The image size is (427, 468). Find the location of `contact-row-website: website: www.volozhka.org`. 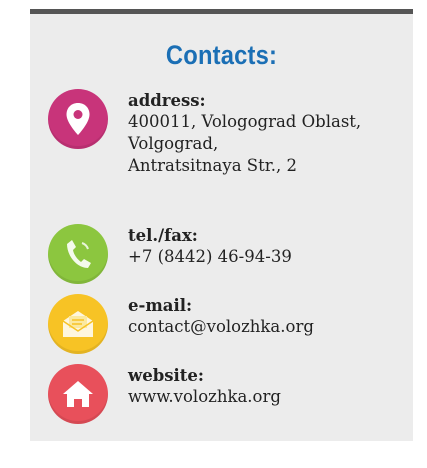

contact-row-website: website: www.volozhka.org is located at coordinates (164, 394).